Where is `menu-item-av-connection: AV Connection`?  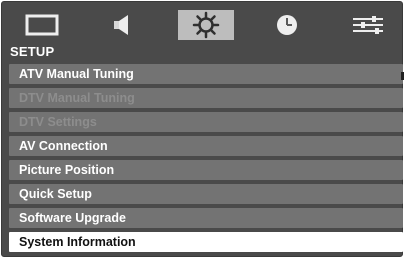
menu-item-av-connection: AV Connection is located at coordinates (206, 146).